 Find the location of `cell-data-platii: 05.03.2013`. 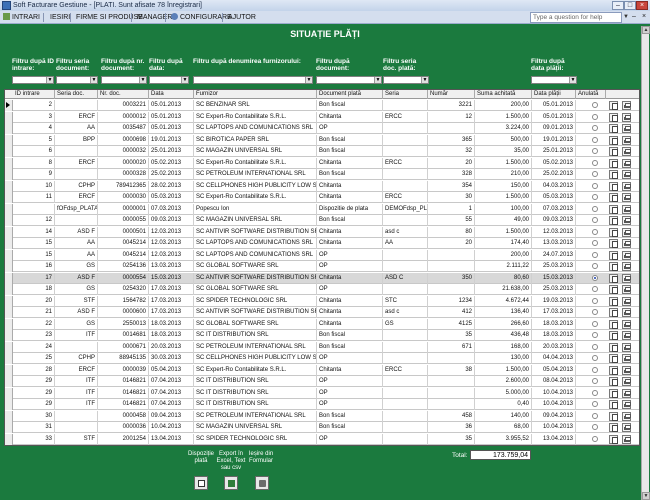

cell-data-platii: 05.03.2013 is located at coordinates (554, 197).